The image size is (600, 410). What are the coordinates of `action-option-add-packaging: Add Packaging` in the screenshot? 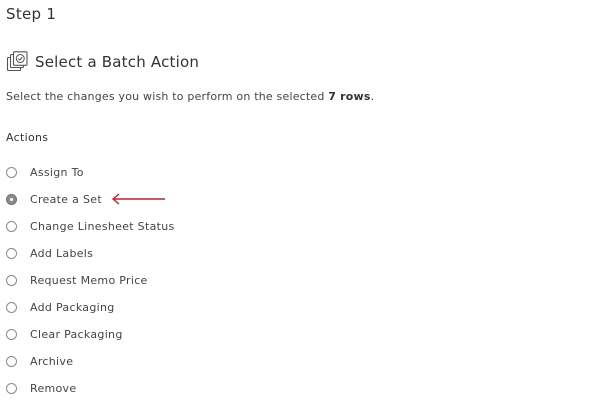 It's located at (90, 307).